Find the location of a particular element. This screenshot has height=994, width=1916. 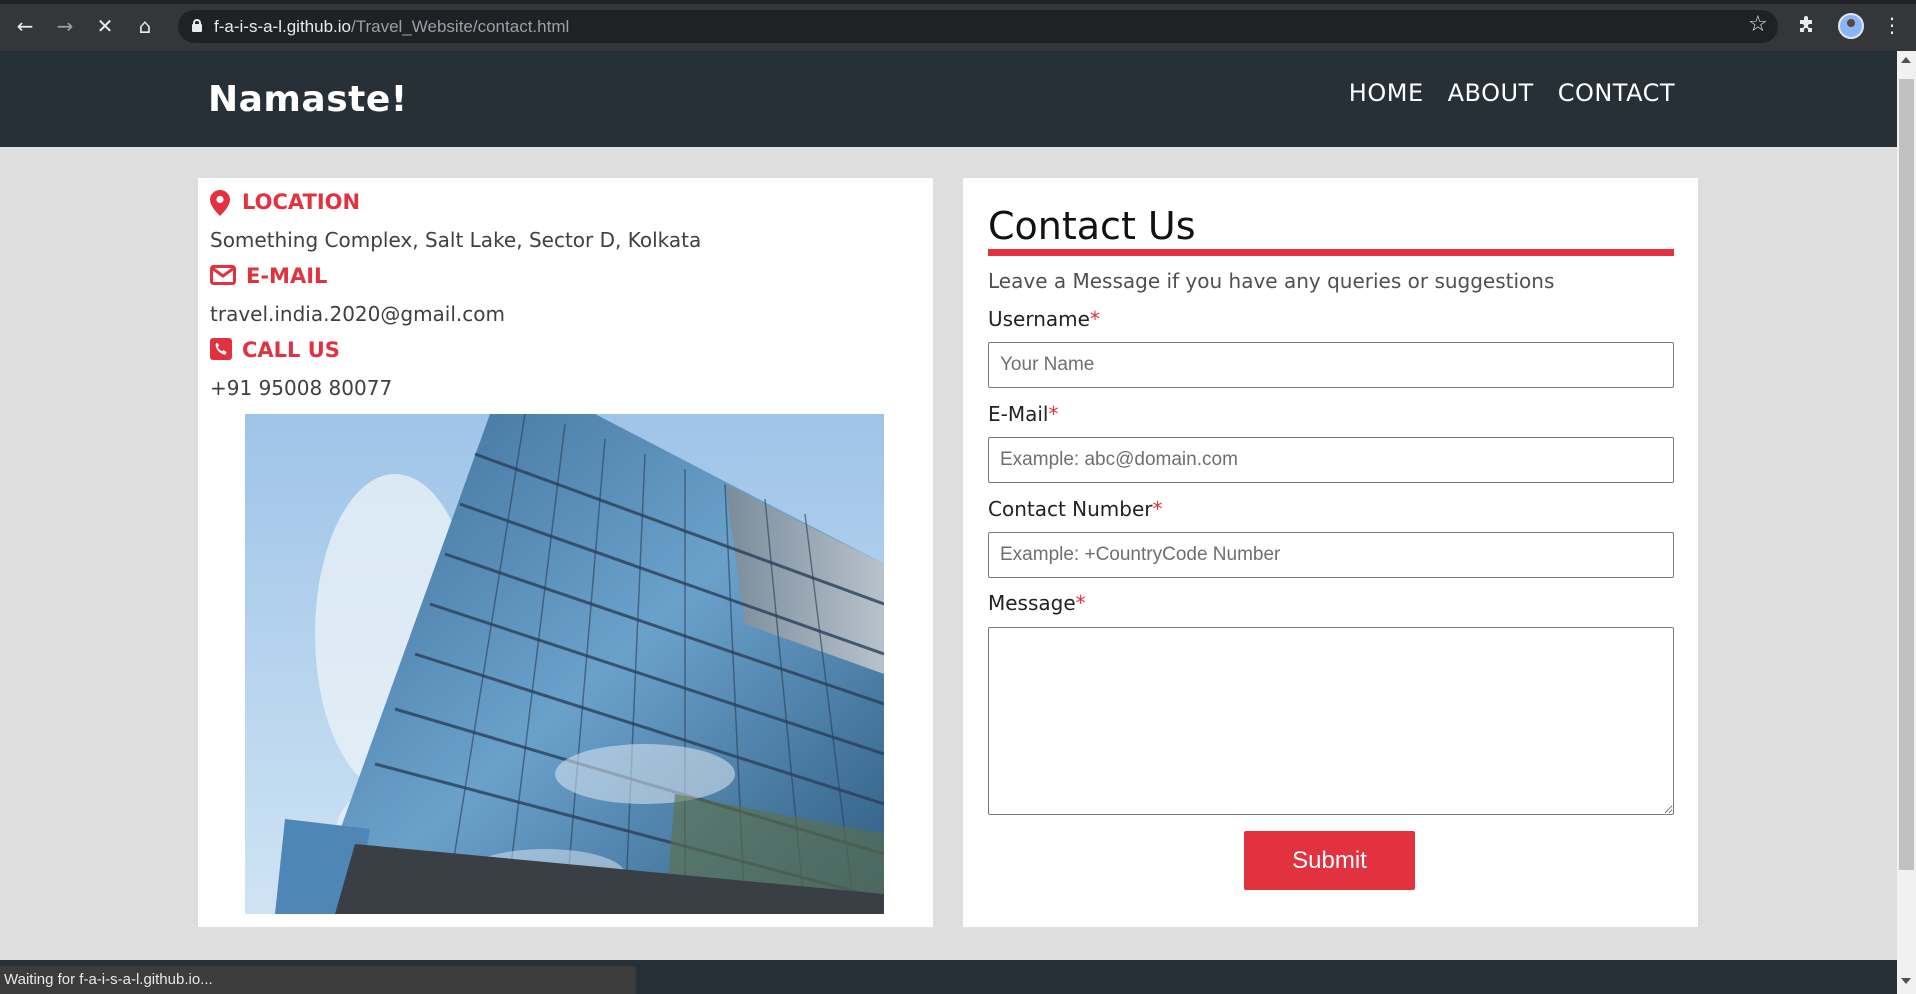

scrollbar-thumb is located at coordinates (1906, 474).